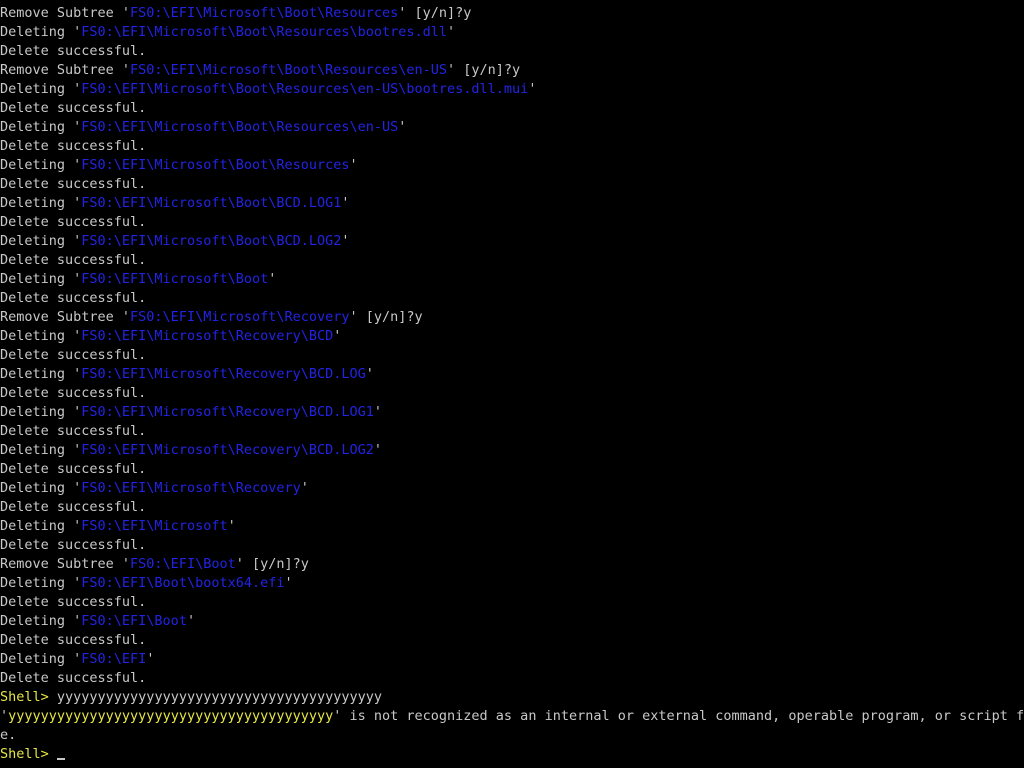 The width and height of the screenshot is (1024, 768). What do you see at coordinates (227, 412) in the screenshot?
I see `file-path: FS0:\EFI\Microsoft\Recovery\BCD.LOG1` at bounding box center [227, 412].